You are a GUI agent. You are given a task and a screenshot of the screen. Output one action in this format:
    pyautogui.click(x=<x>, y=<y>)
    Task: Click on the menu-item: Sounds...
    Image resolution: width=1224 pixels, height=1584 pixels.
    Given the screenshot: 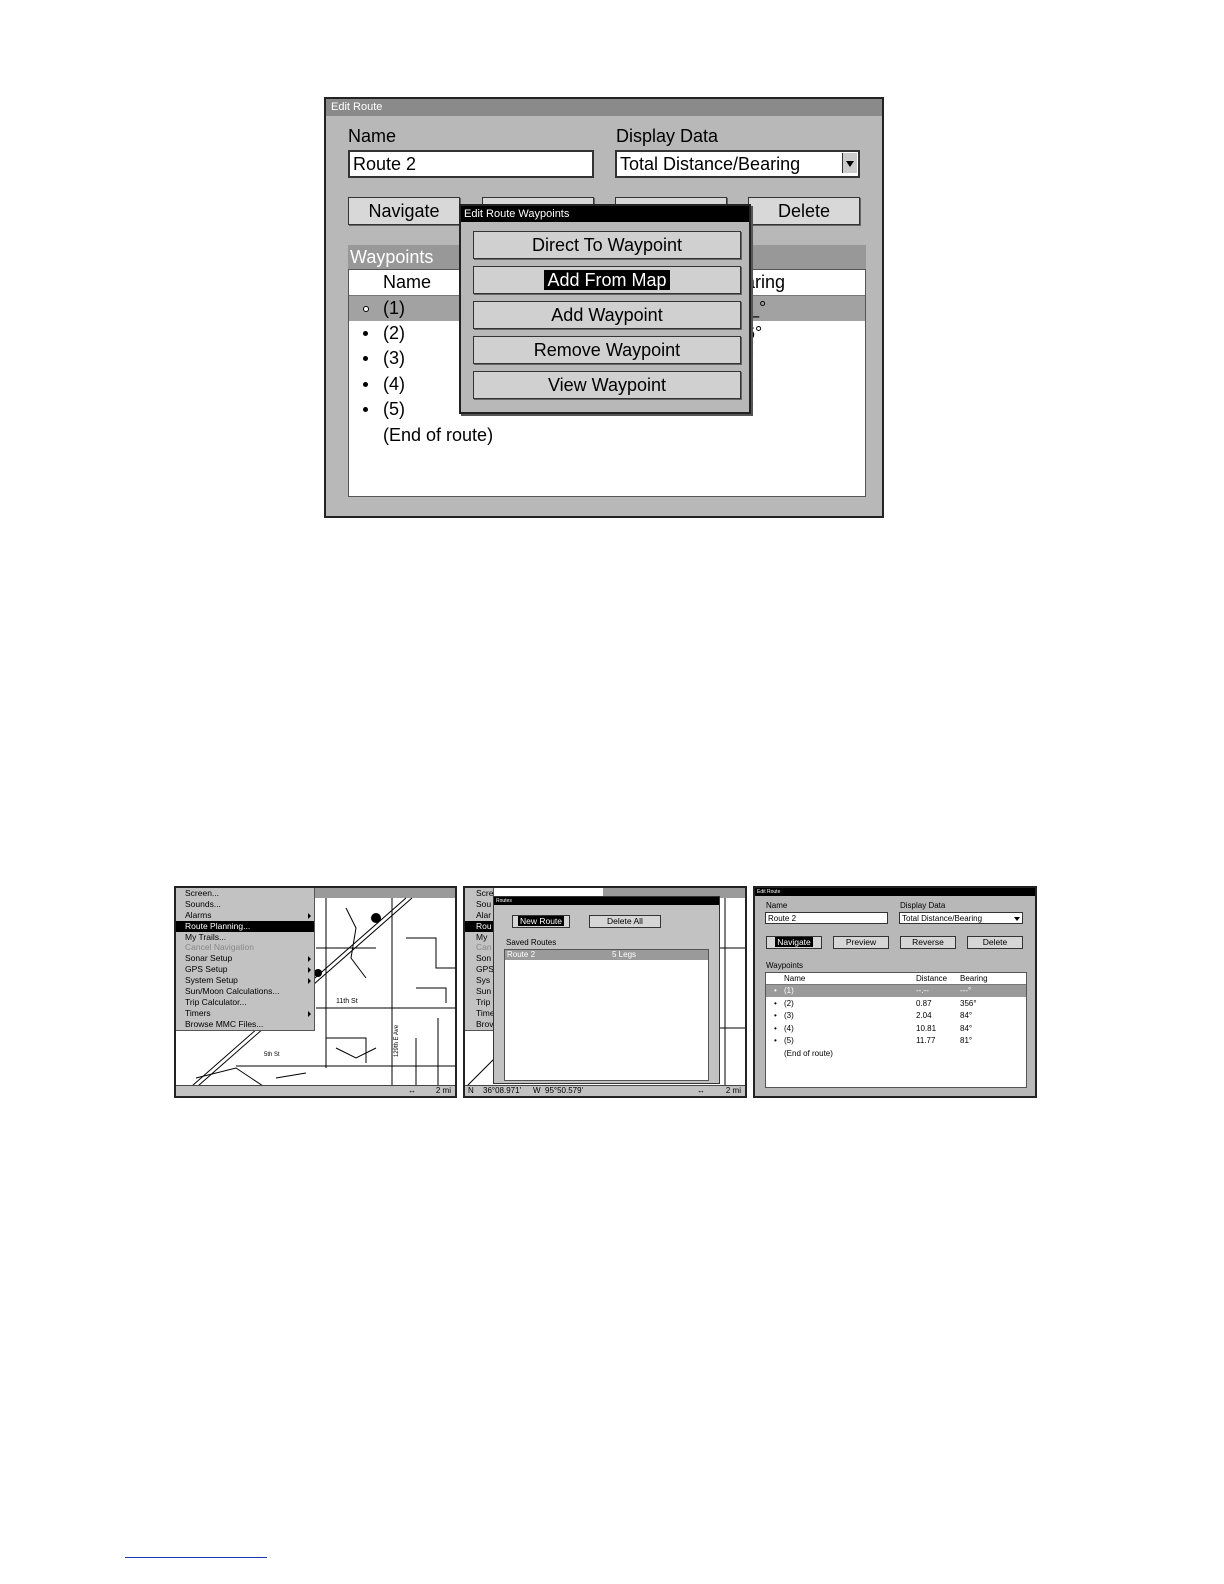 What is the action you would take?
    pyautogui.click(x=245, y=904)
    